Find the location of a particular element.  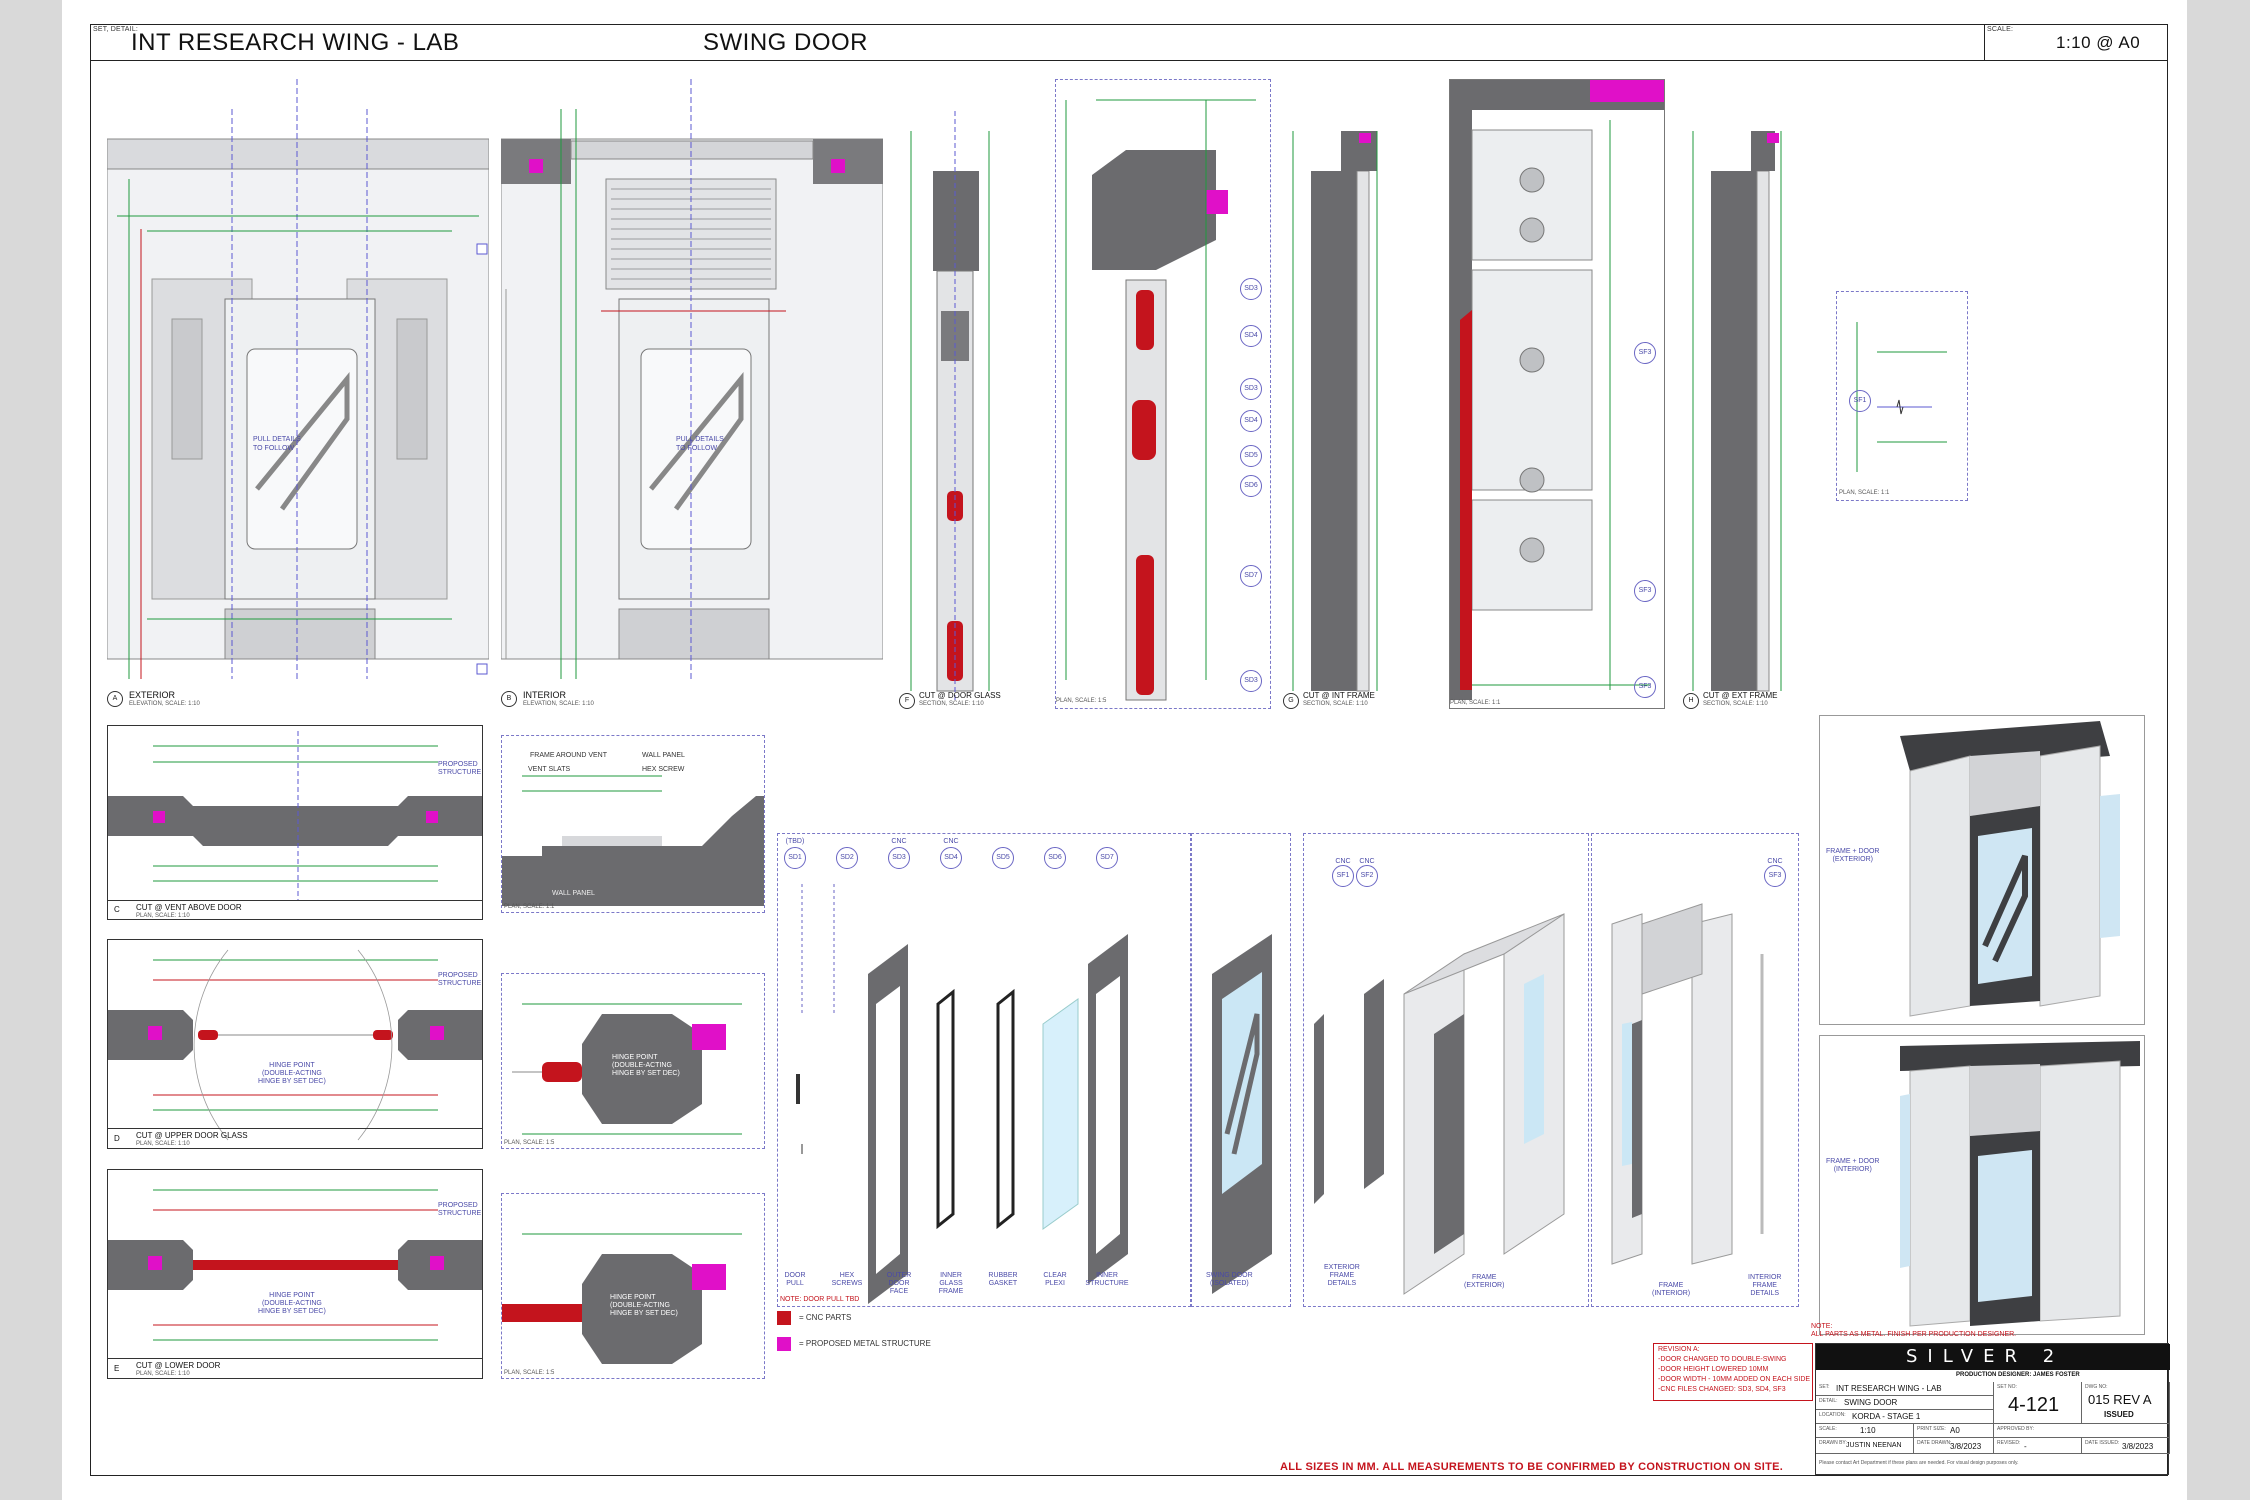

tb-date-drawn-cell: DATE DRAWN: 3/8/2023 is located at coordinates (1954, 1446).